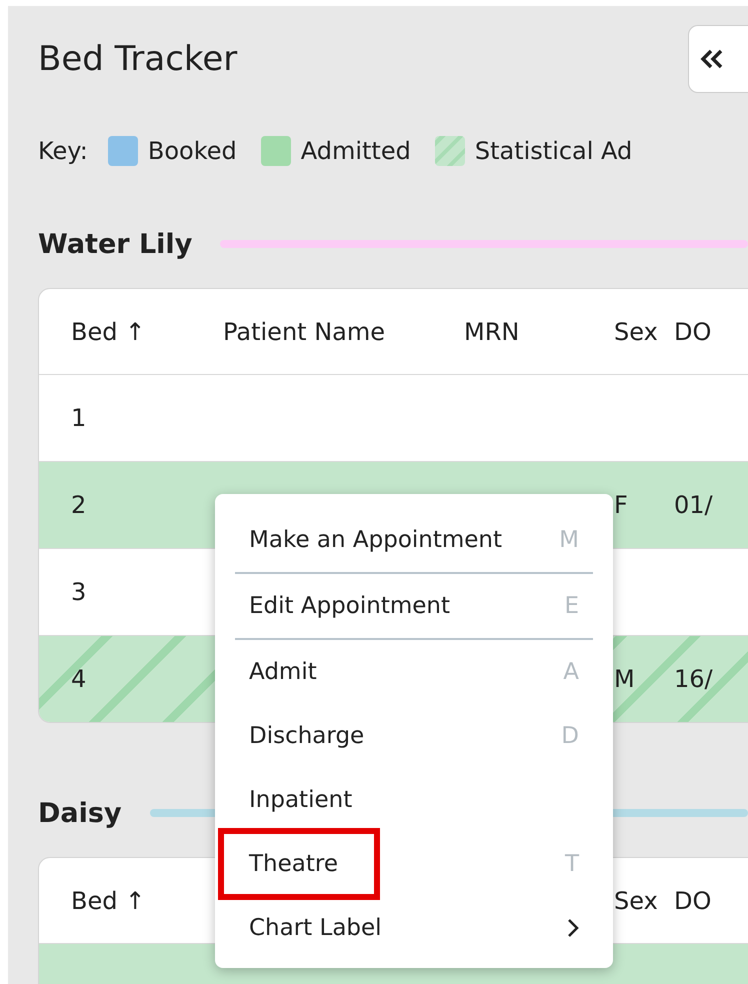 This screenshot has width=748, height=984. What do you see at coordinates (79, 505) in the screenshot?
I see `table-cell-text: 2` at bounding box center [79, 505].